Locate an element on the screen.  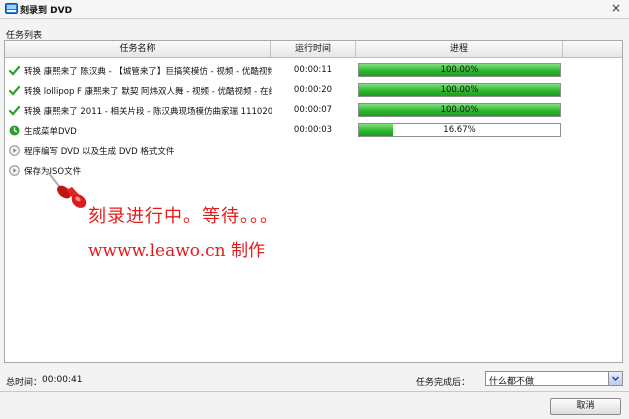
progress-text: 16.67% is located at coordinates (459, 130).